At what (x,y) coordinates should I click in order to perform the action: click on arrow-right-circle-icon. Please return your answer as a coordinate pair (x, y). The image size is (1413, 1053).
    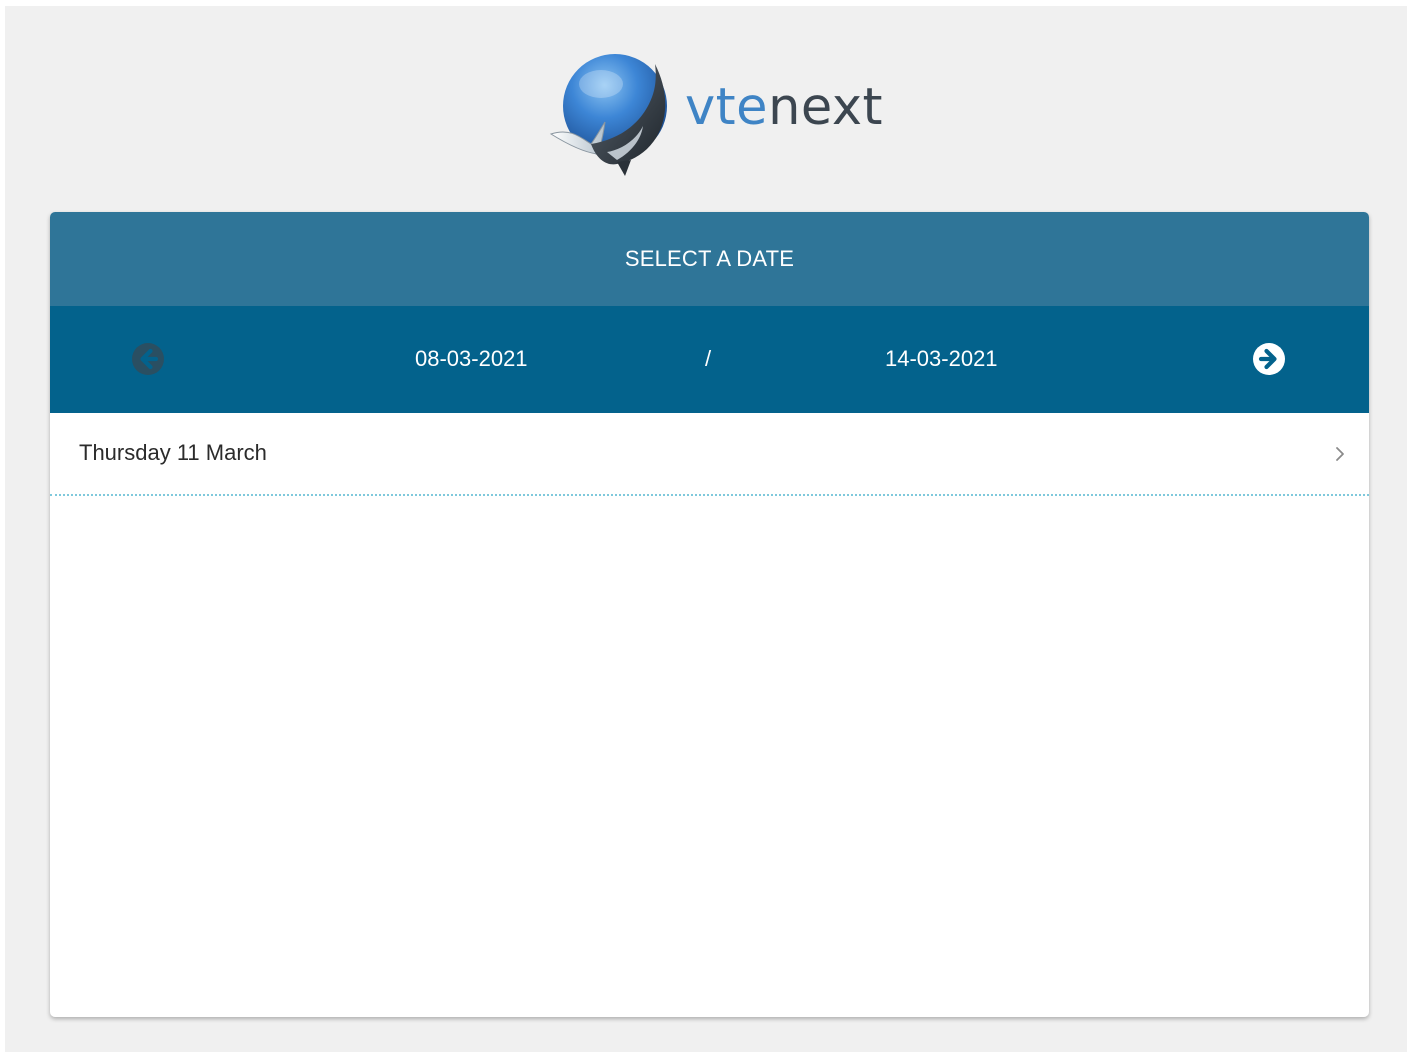
    Looking at the image, I should click on (1269, 359).